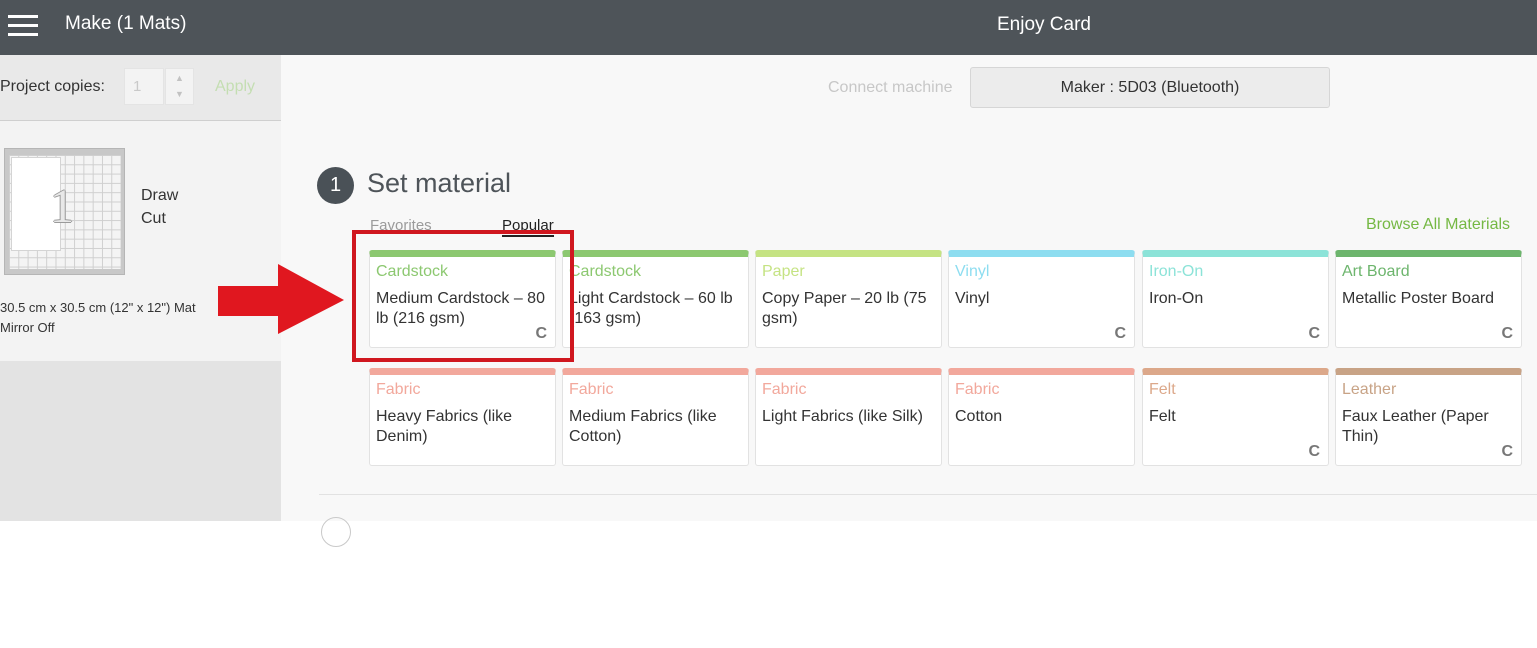 The width and height of the screenshot is (1537, 648). What do you see at coordinates (1438, 225) in the screenshot?
I see `browse-all-materials-link: Browse All Materials` at bounding box center [1438, 225].